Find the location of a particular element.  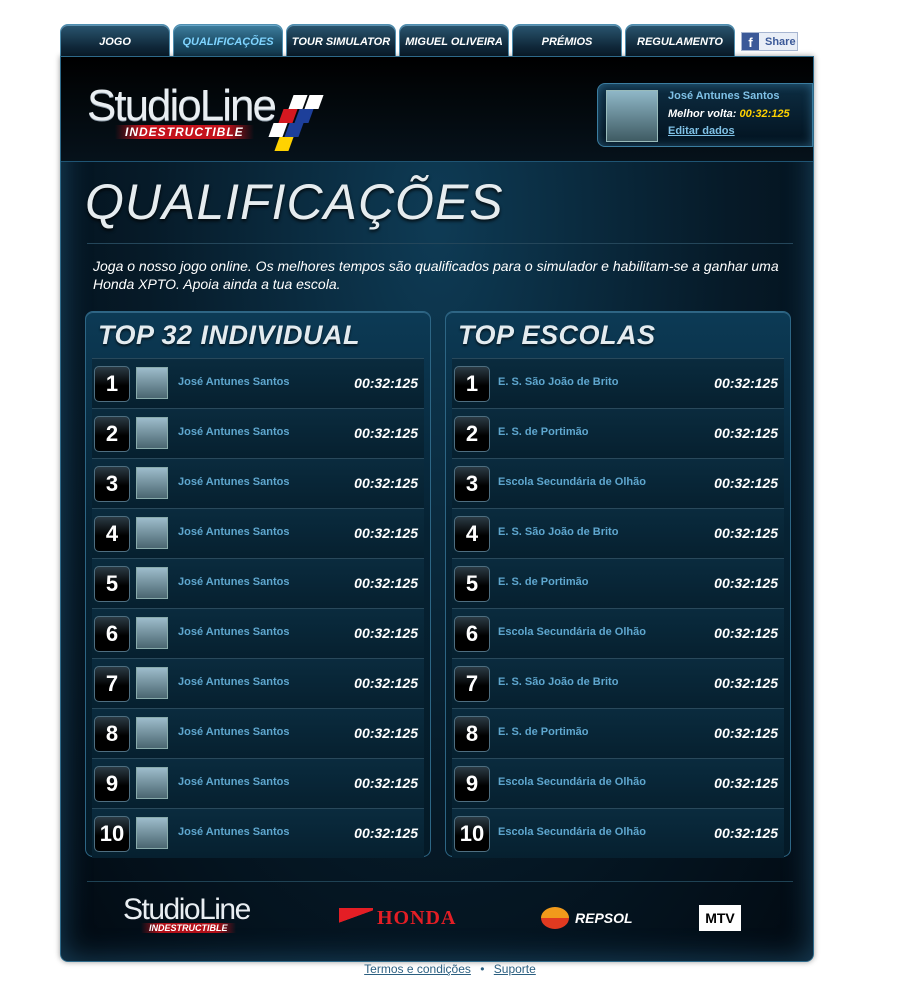

table-row: 2 José Antunes Santos 00:32:125 is located at coordinates (258, 433).